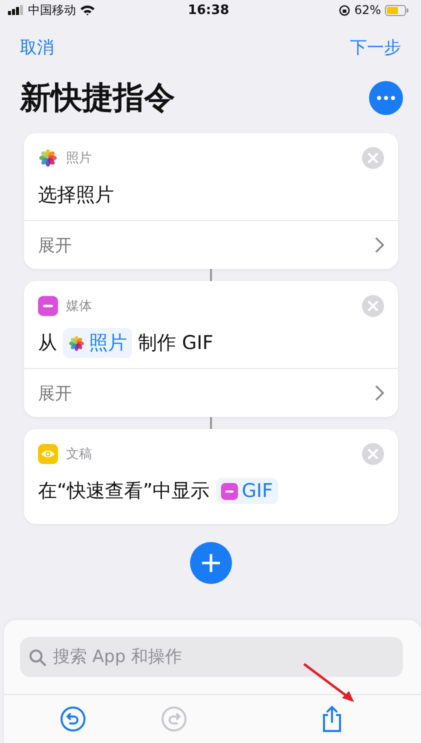  What do you see at coordinates (375, 47) in the screenshot?
I see `next-link: 下一步` at bounding box center [375, 47].